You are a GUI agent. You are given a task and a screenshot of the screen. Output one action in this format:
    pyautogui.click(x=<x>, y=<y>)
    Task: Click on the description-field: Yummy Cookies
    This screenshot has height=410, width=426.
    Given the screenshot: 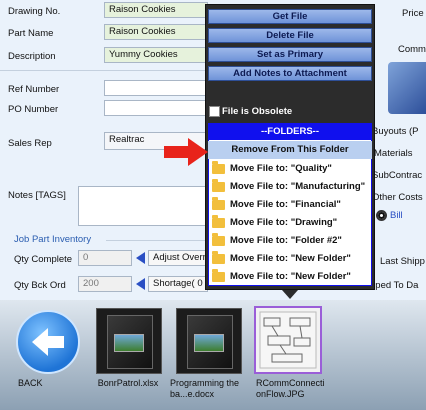 What is the action you would take?
    pyautogui.click(x=156, y=55)
    